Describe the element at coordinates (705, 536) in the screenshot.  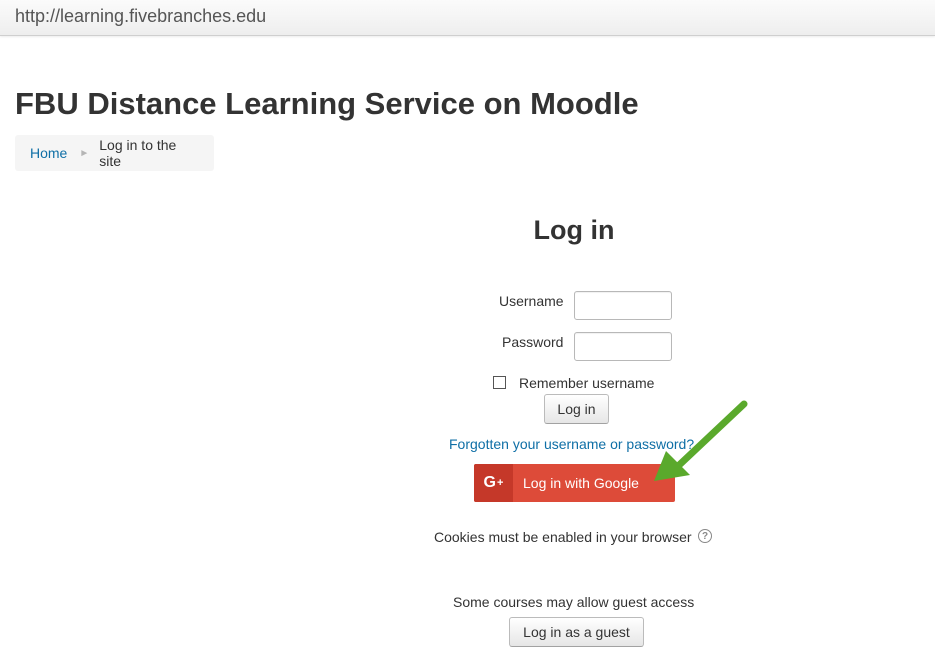
I see `help-icon: ?` at that location.